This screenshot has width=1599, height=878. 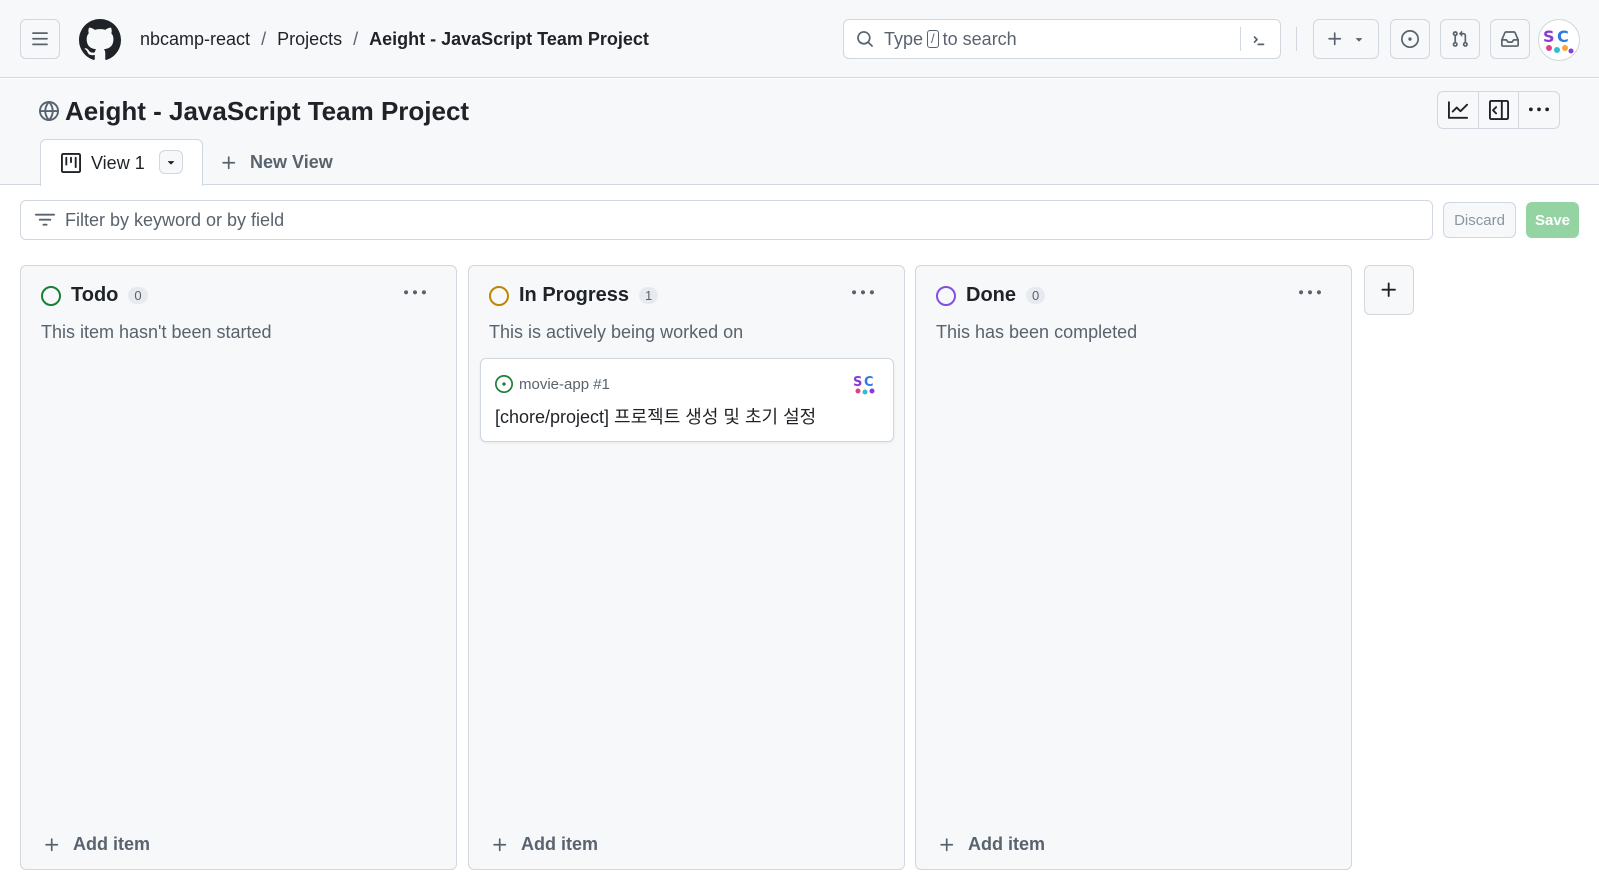 What do you see at coordinates (1037, 332) in the screenshot?
I see `column-description: This has been completed` at bounding box center [1037, 332].